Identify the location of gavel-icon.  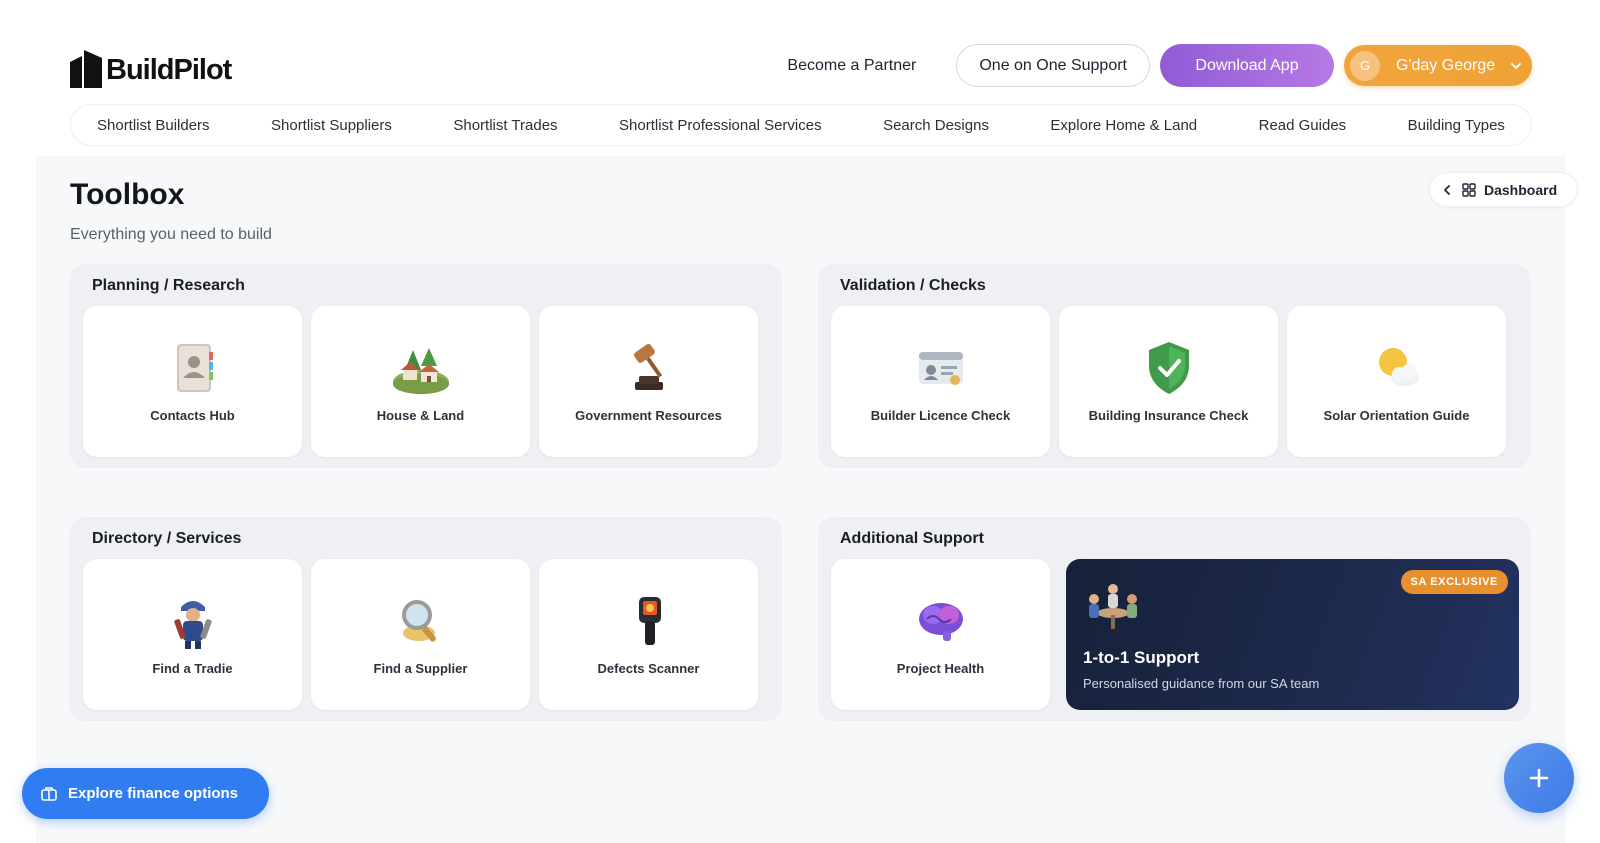
(648, 366).